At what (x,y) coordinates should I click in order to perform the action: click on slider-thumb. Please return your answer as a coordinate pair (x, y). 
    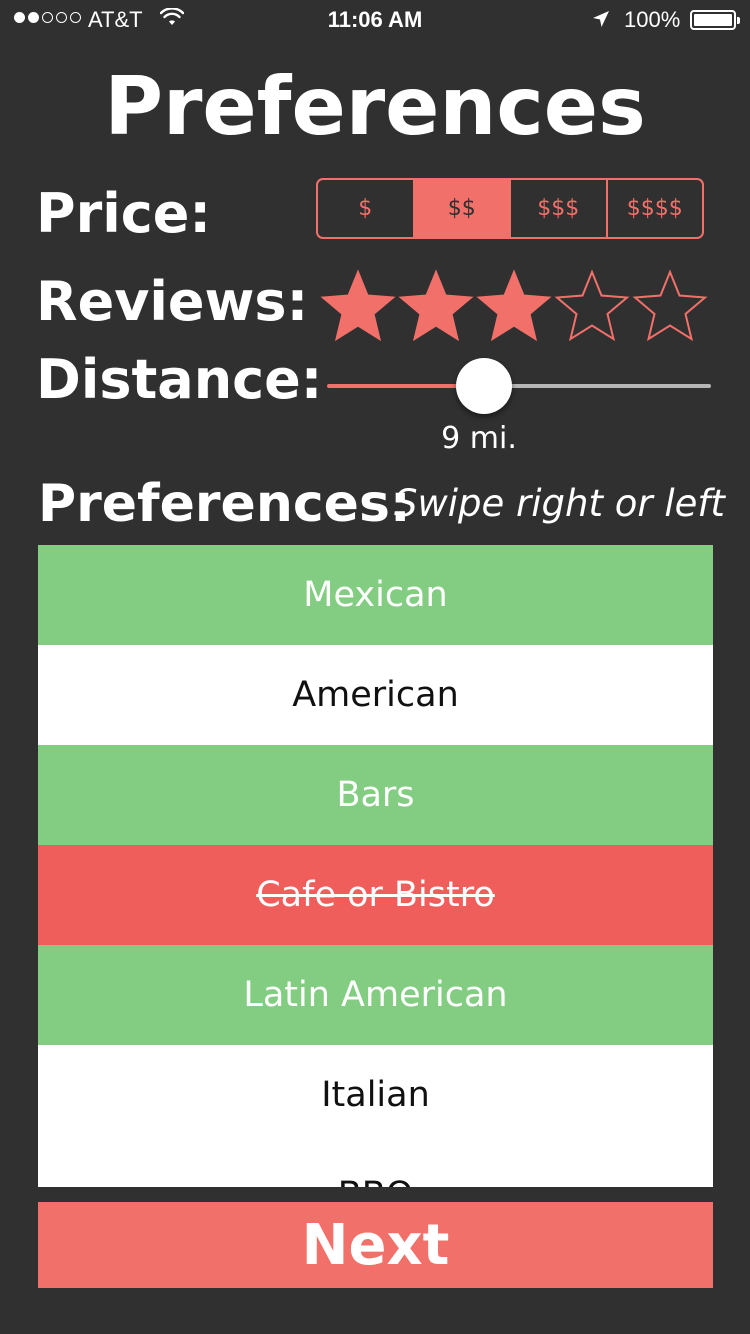
    Looking at the image, I should click on (484, 386).